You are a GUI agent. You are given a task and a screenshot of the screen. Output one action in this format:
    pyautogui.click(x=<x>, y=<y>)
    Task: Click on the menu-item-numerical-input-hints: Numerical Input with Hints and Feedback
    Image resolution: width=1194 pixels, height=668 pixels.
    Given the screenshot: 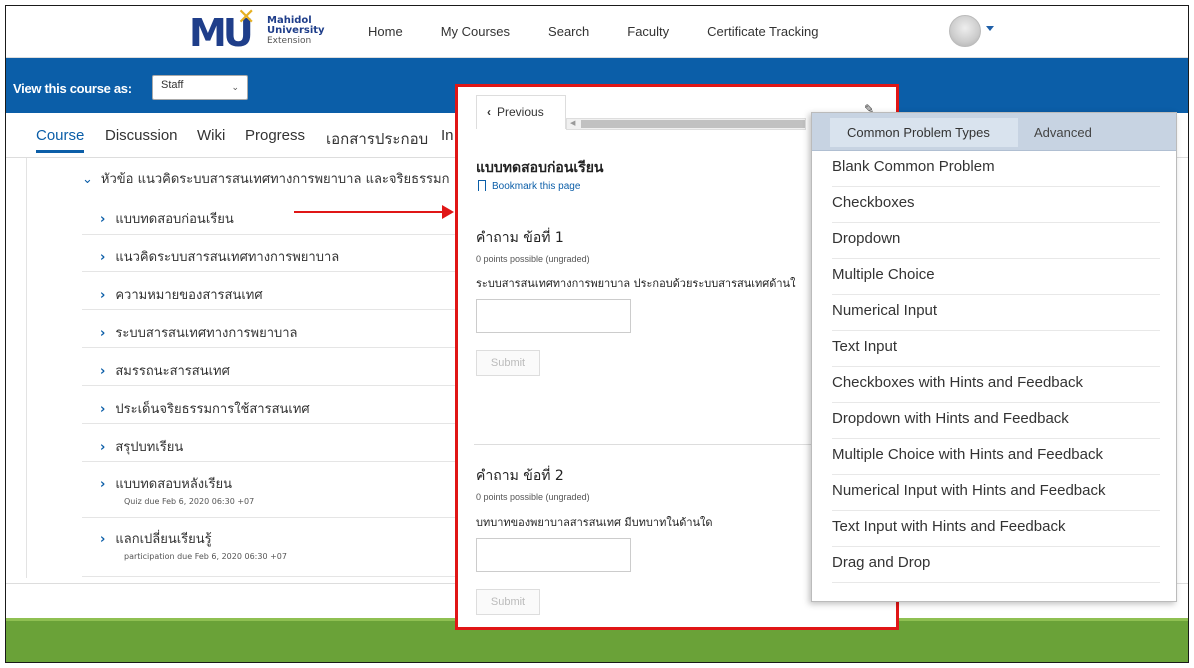 What is the action you would take?
    pyautogui.click(x=996, y=493)
    